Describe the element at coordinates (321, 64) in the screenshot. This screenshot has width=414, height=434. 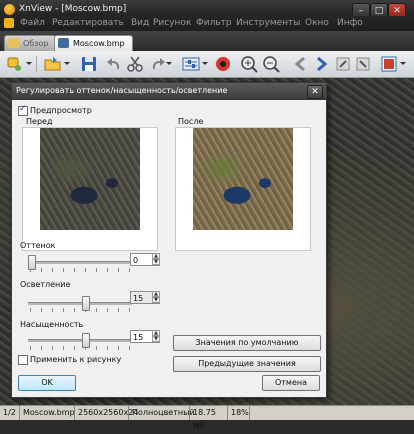
I see `arrow-right-icon` at that location.